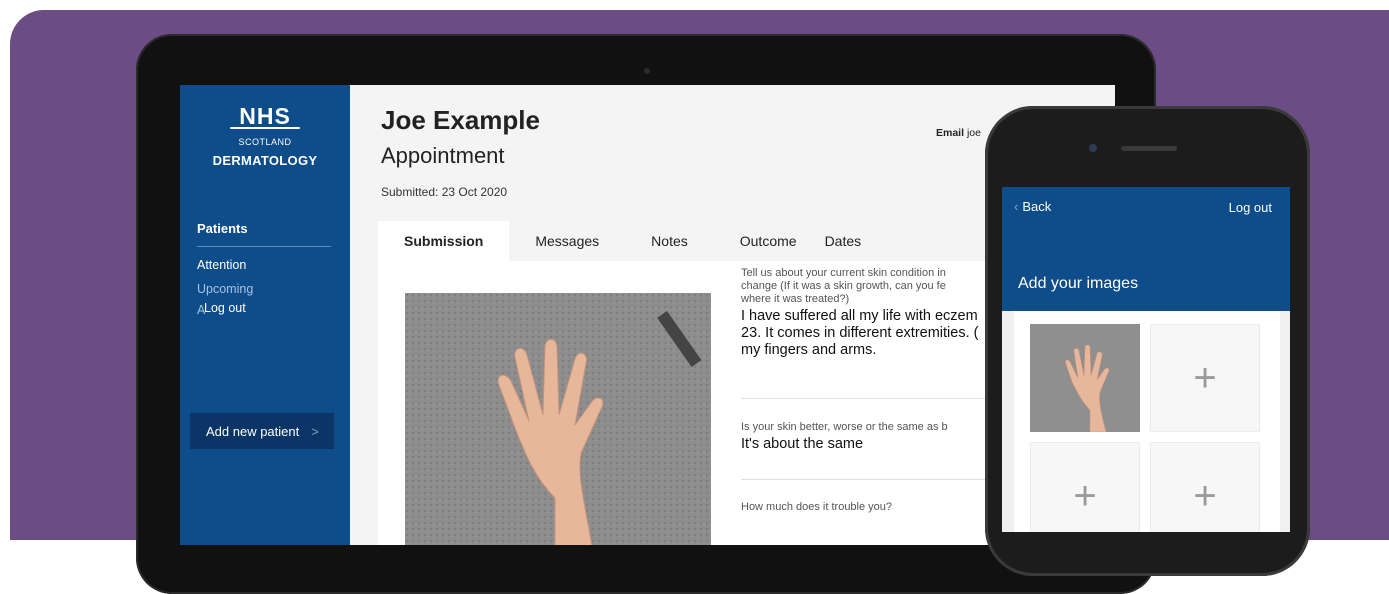 Image resolution: width=1389 pixels, height=594 pixels. What do you see at coordinates (669, 241) in the screenshot?
I see `tab-notes: Notes` at bounding box center [669, 241].